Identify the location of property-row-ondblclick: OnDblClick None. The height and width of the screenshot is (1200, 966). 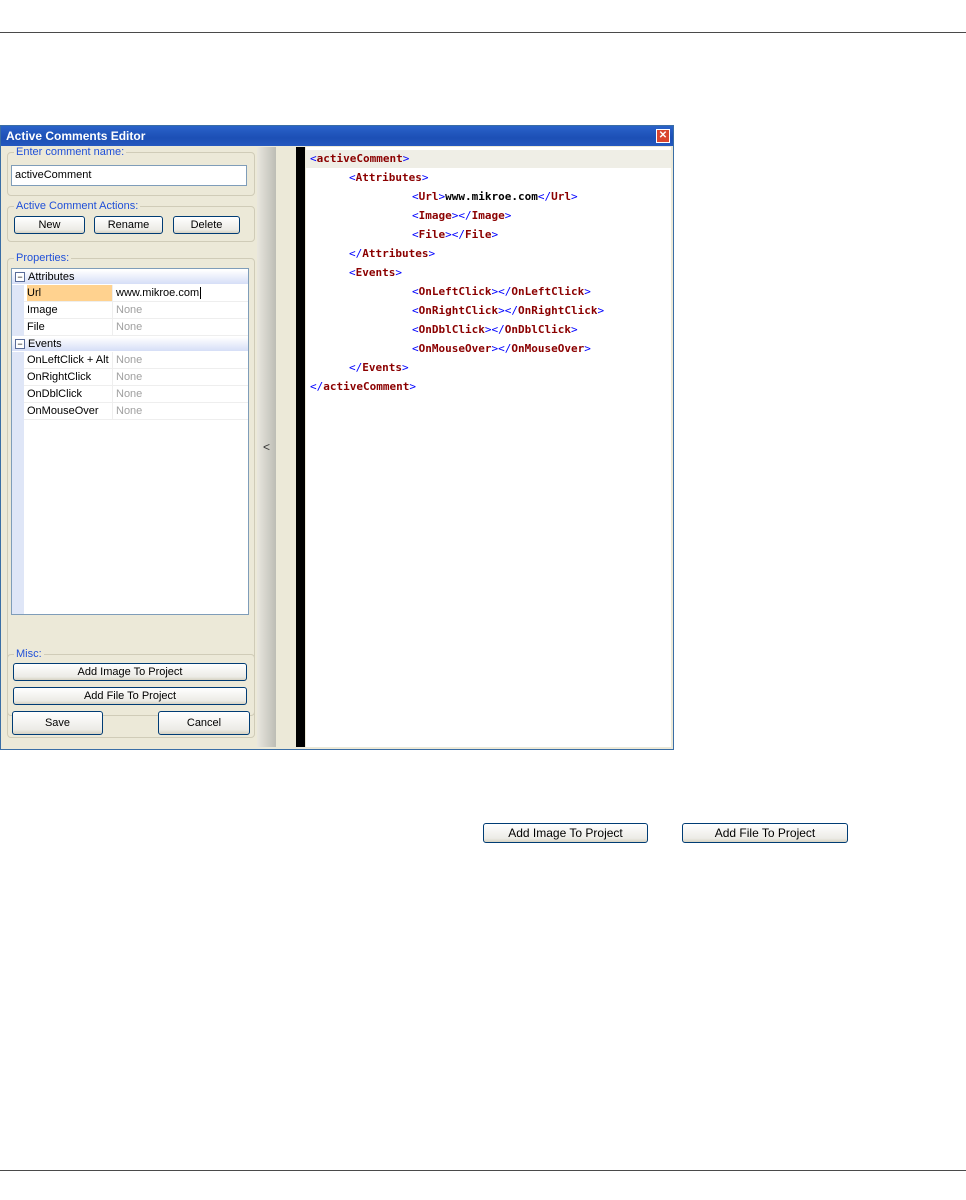
(130, 394).